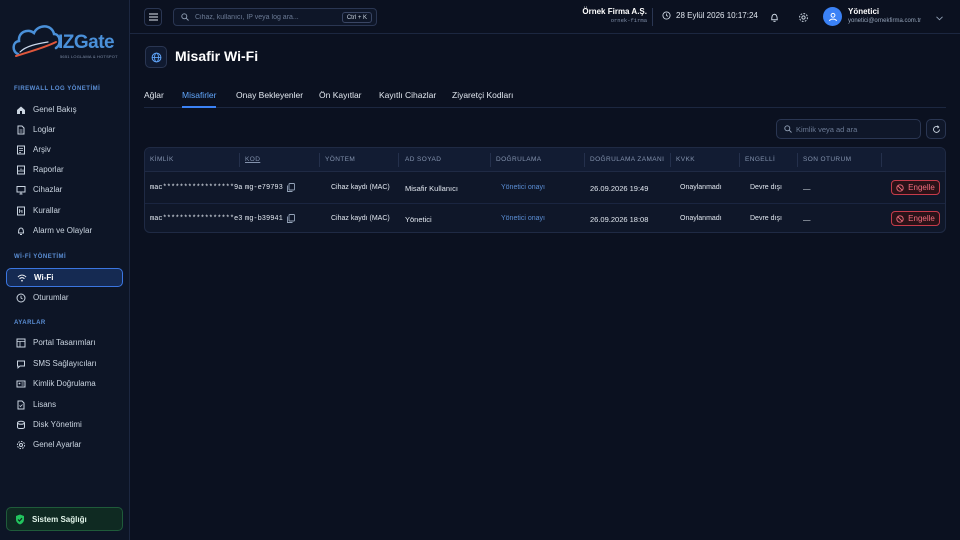  What do you see at coordinates (340, 99) in the screenshot?
I see `tab-on-kayitlar: Ön Kayıtlar` at bounding box center [340, 99].